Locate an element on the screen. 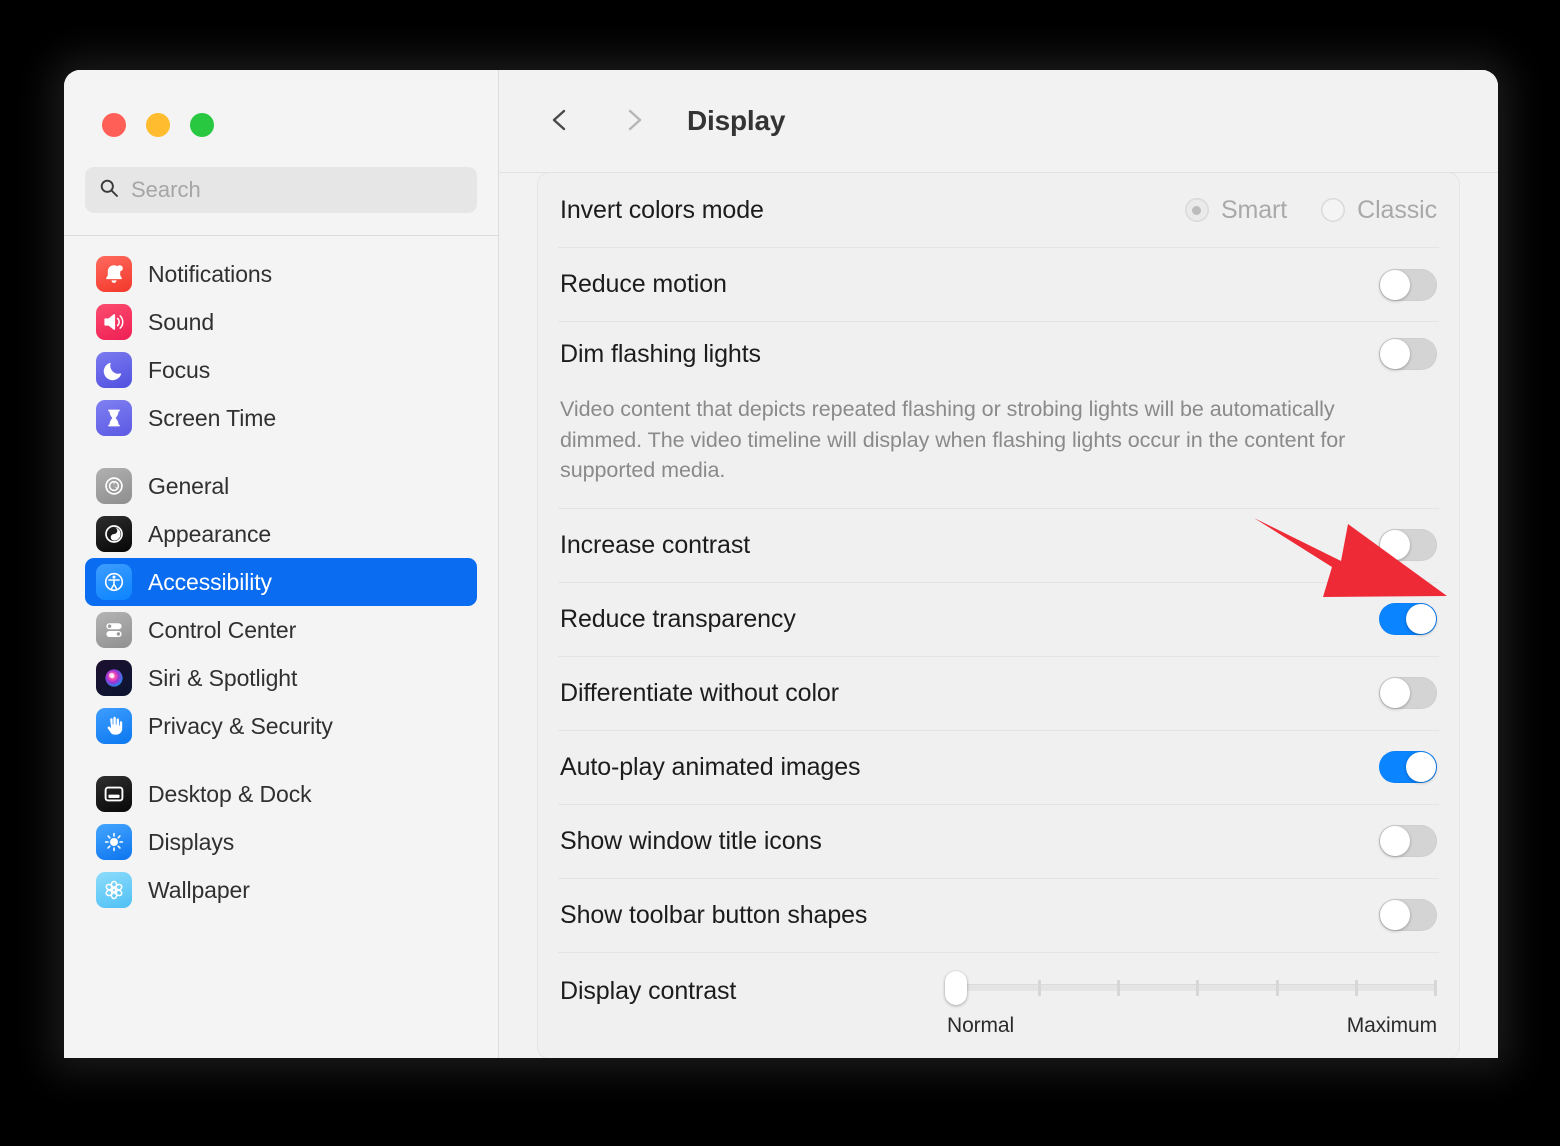 This screenshot has width=1560, height=1146. radio-option-classic: Classic is located at coordinates (1379, 210).